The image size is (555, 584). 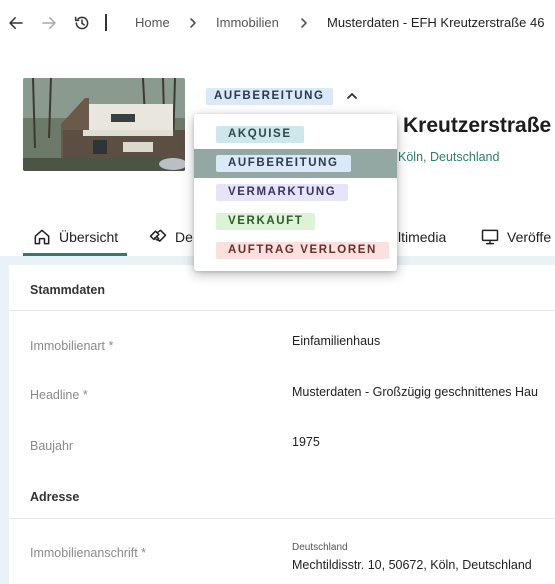 I want to click on field-sub-country: Deutschland, so click(x=320, y=547).